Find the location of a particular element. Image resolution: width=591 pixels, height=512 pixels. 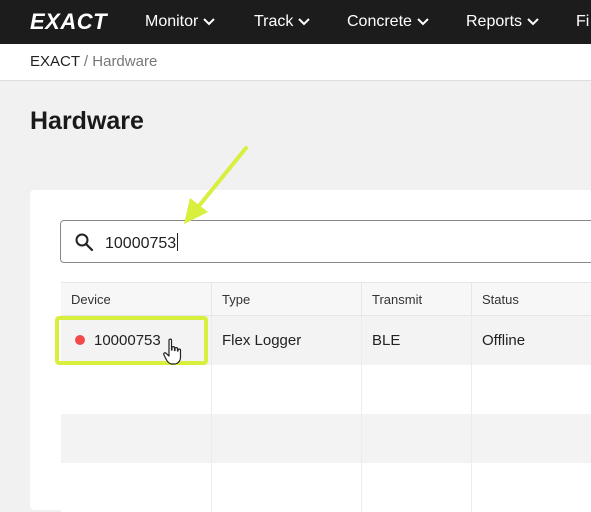

cell-device: 10000753 is located at coordinates (136, 340).